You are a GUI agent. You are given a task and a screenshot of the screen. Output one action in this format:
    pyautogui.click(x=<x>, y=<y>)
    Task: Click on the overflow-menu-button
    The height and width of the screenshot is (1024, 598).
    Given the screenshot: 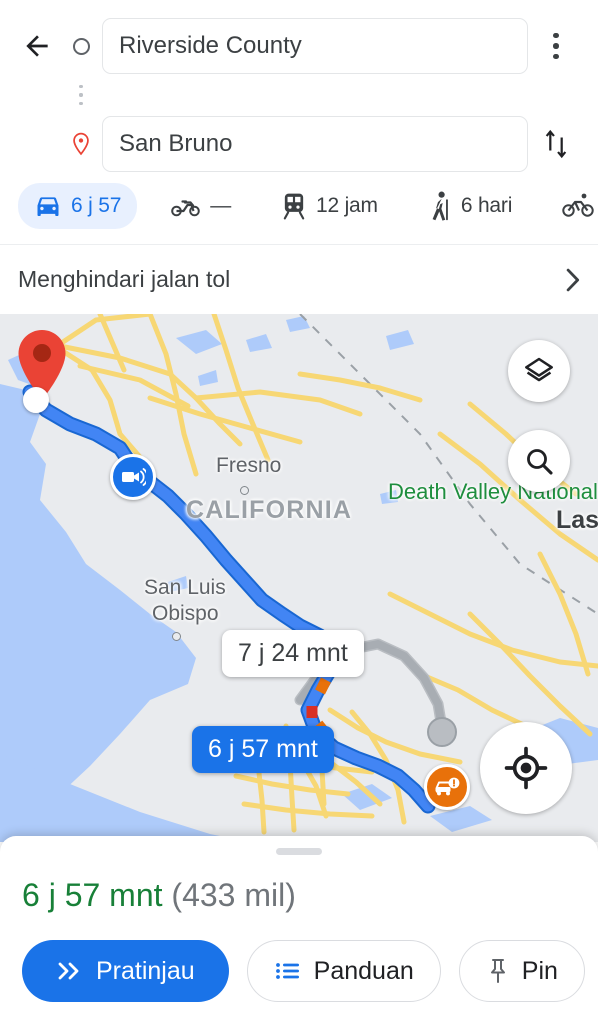 What is the action you would take?
    pyautogui.click(x=556, y=46)
    